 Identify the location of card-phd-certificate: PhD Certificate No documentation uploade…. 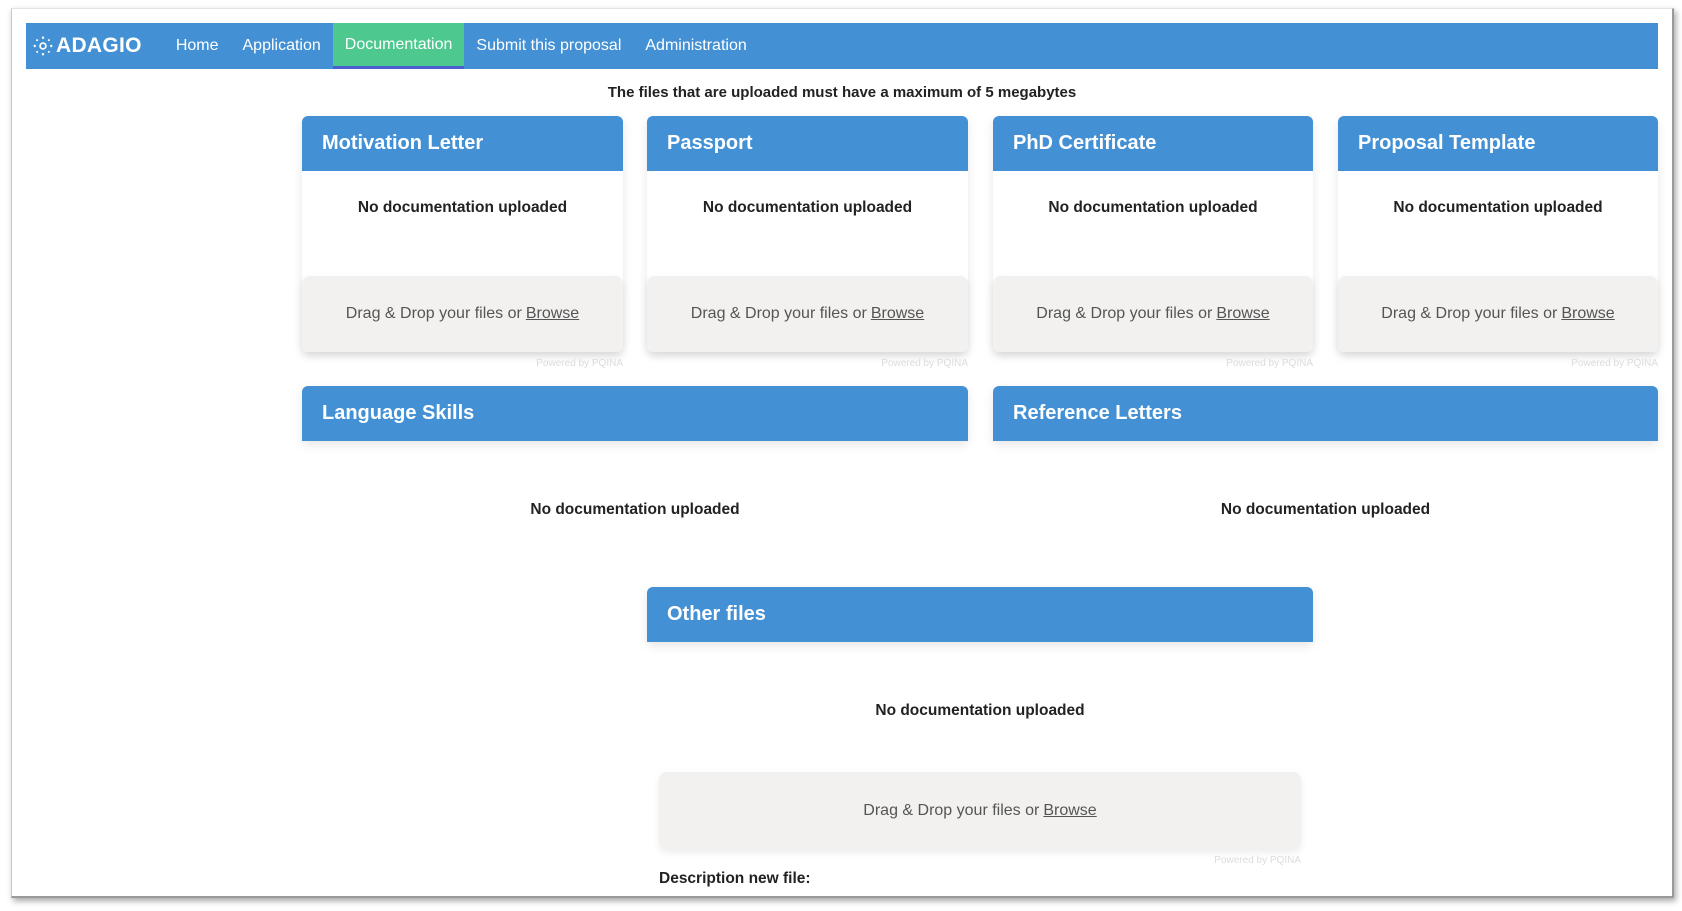
(1153, 234).